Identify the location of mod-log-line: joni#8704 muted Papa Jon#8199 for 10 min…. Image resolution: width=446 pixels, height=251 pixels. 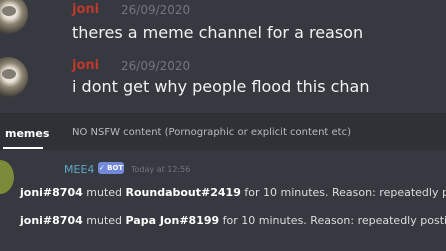
(233, 220).